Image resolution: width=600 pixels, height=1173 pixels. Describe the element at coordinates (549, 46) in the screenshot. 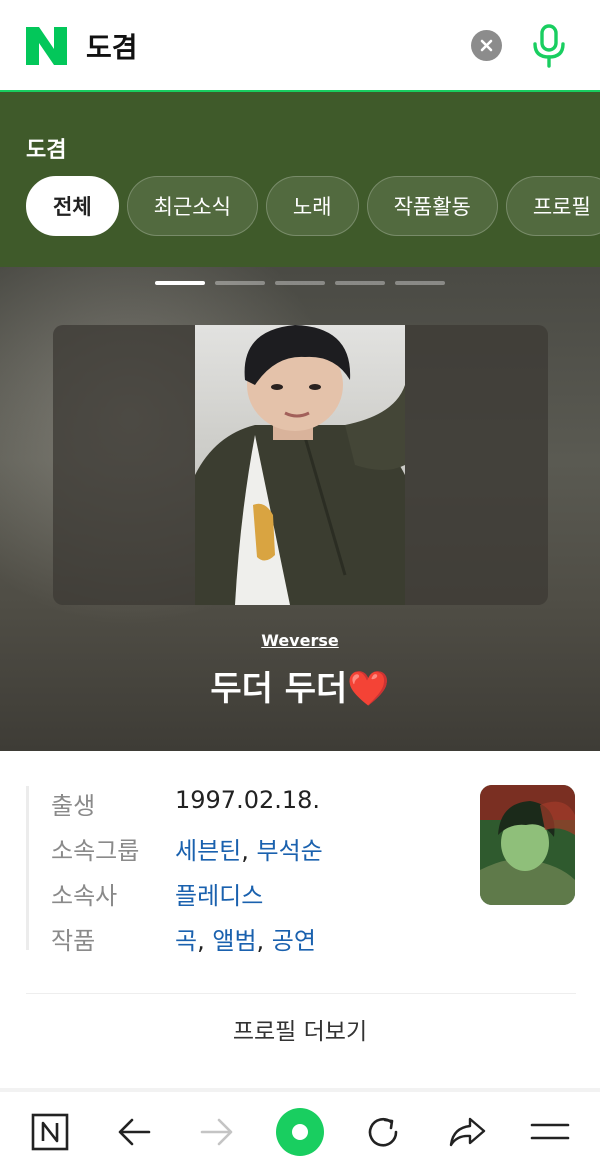

I see `microphone-icon` at that location.